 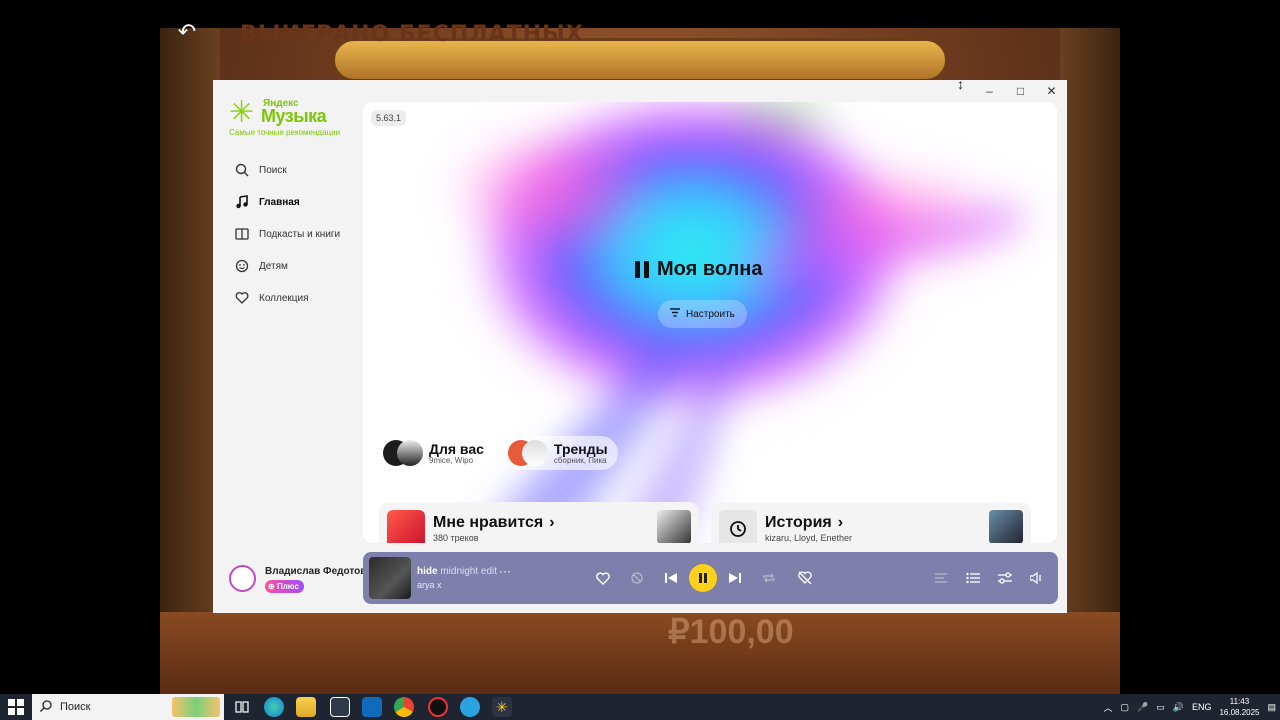 I want to click on tray-chevron-icon: ︿, so click(x=1107, y=707).